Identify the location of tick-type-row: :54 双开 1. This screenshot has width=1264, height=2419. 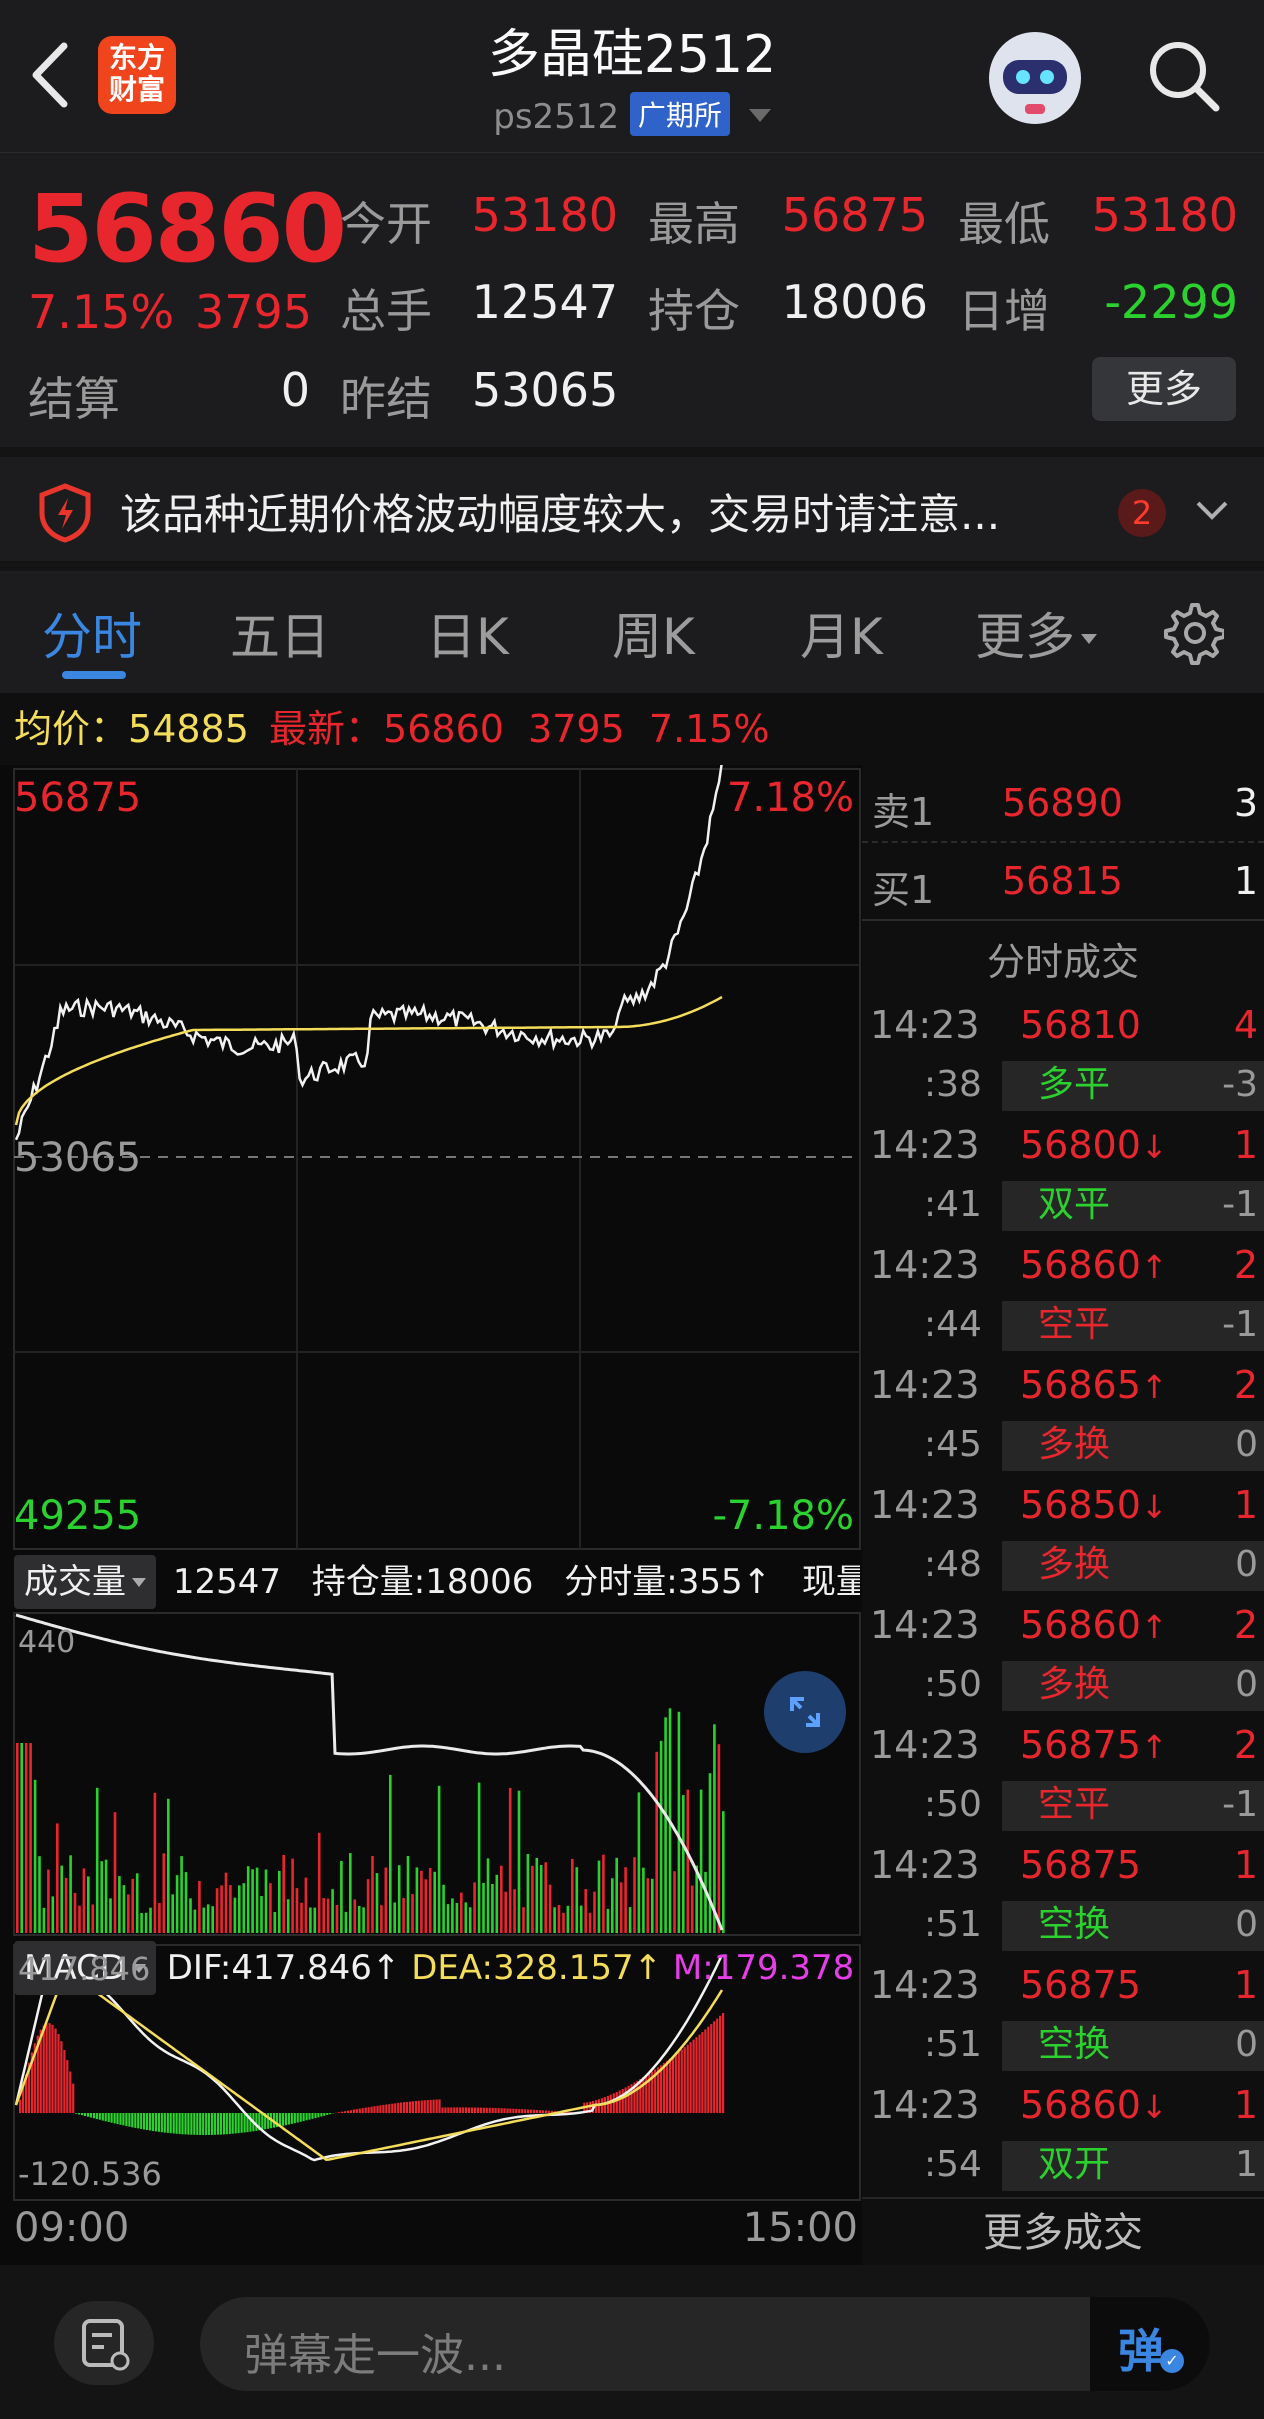
(1063, 2165).